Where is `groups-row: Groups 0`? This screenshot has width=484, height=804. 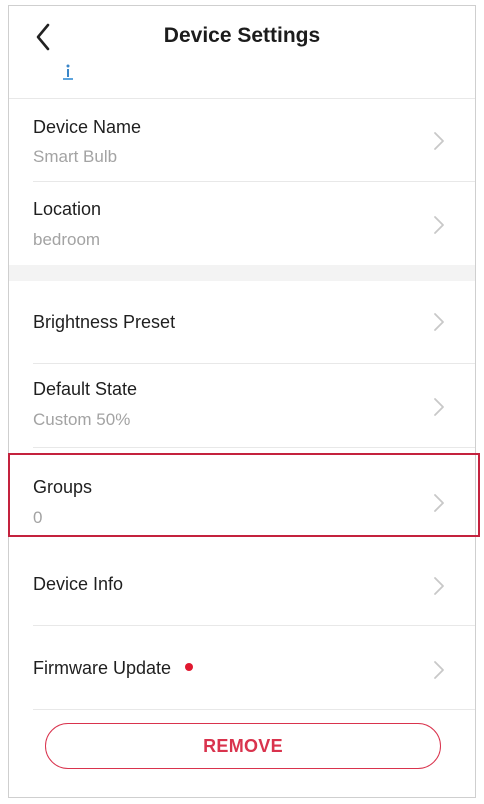
groups-row: Groups 0 is located at coordinates (242, 495).